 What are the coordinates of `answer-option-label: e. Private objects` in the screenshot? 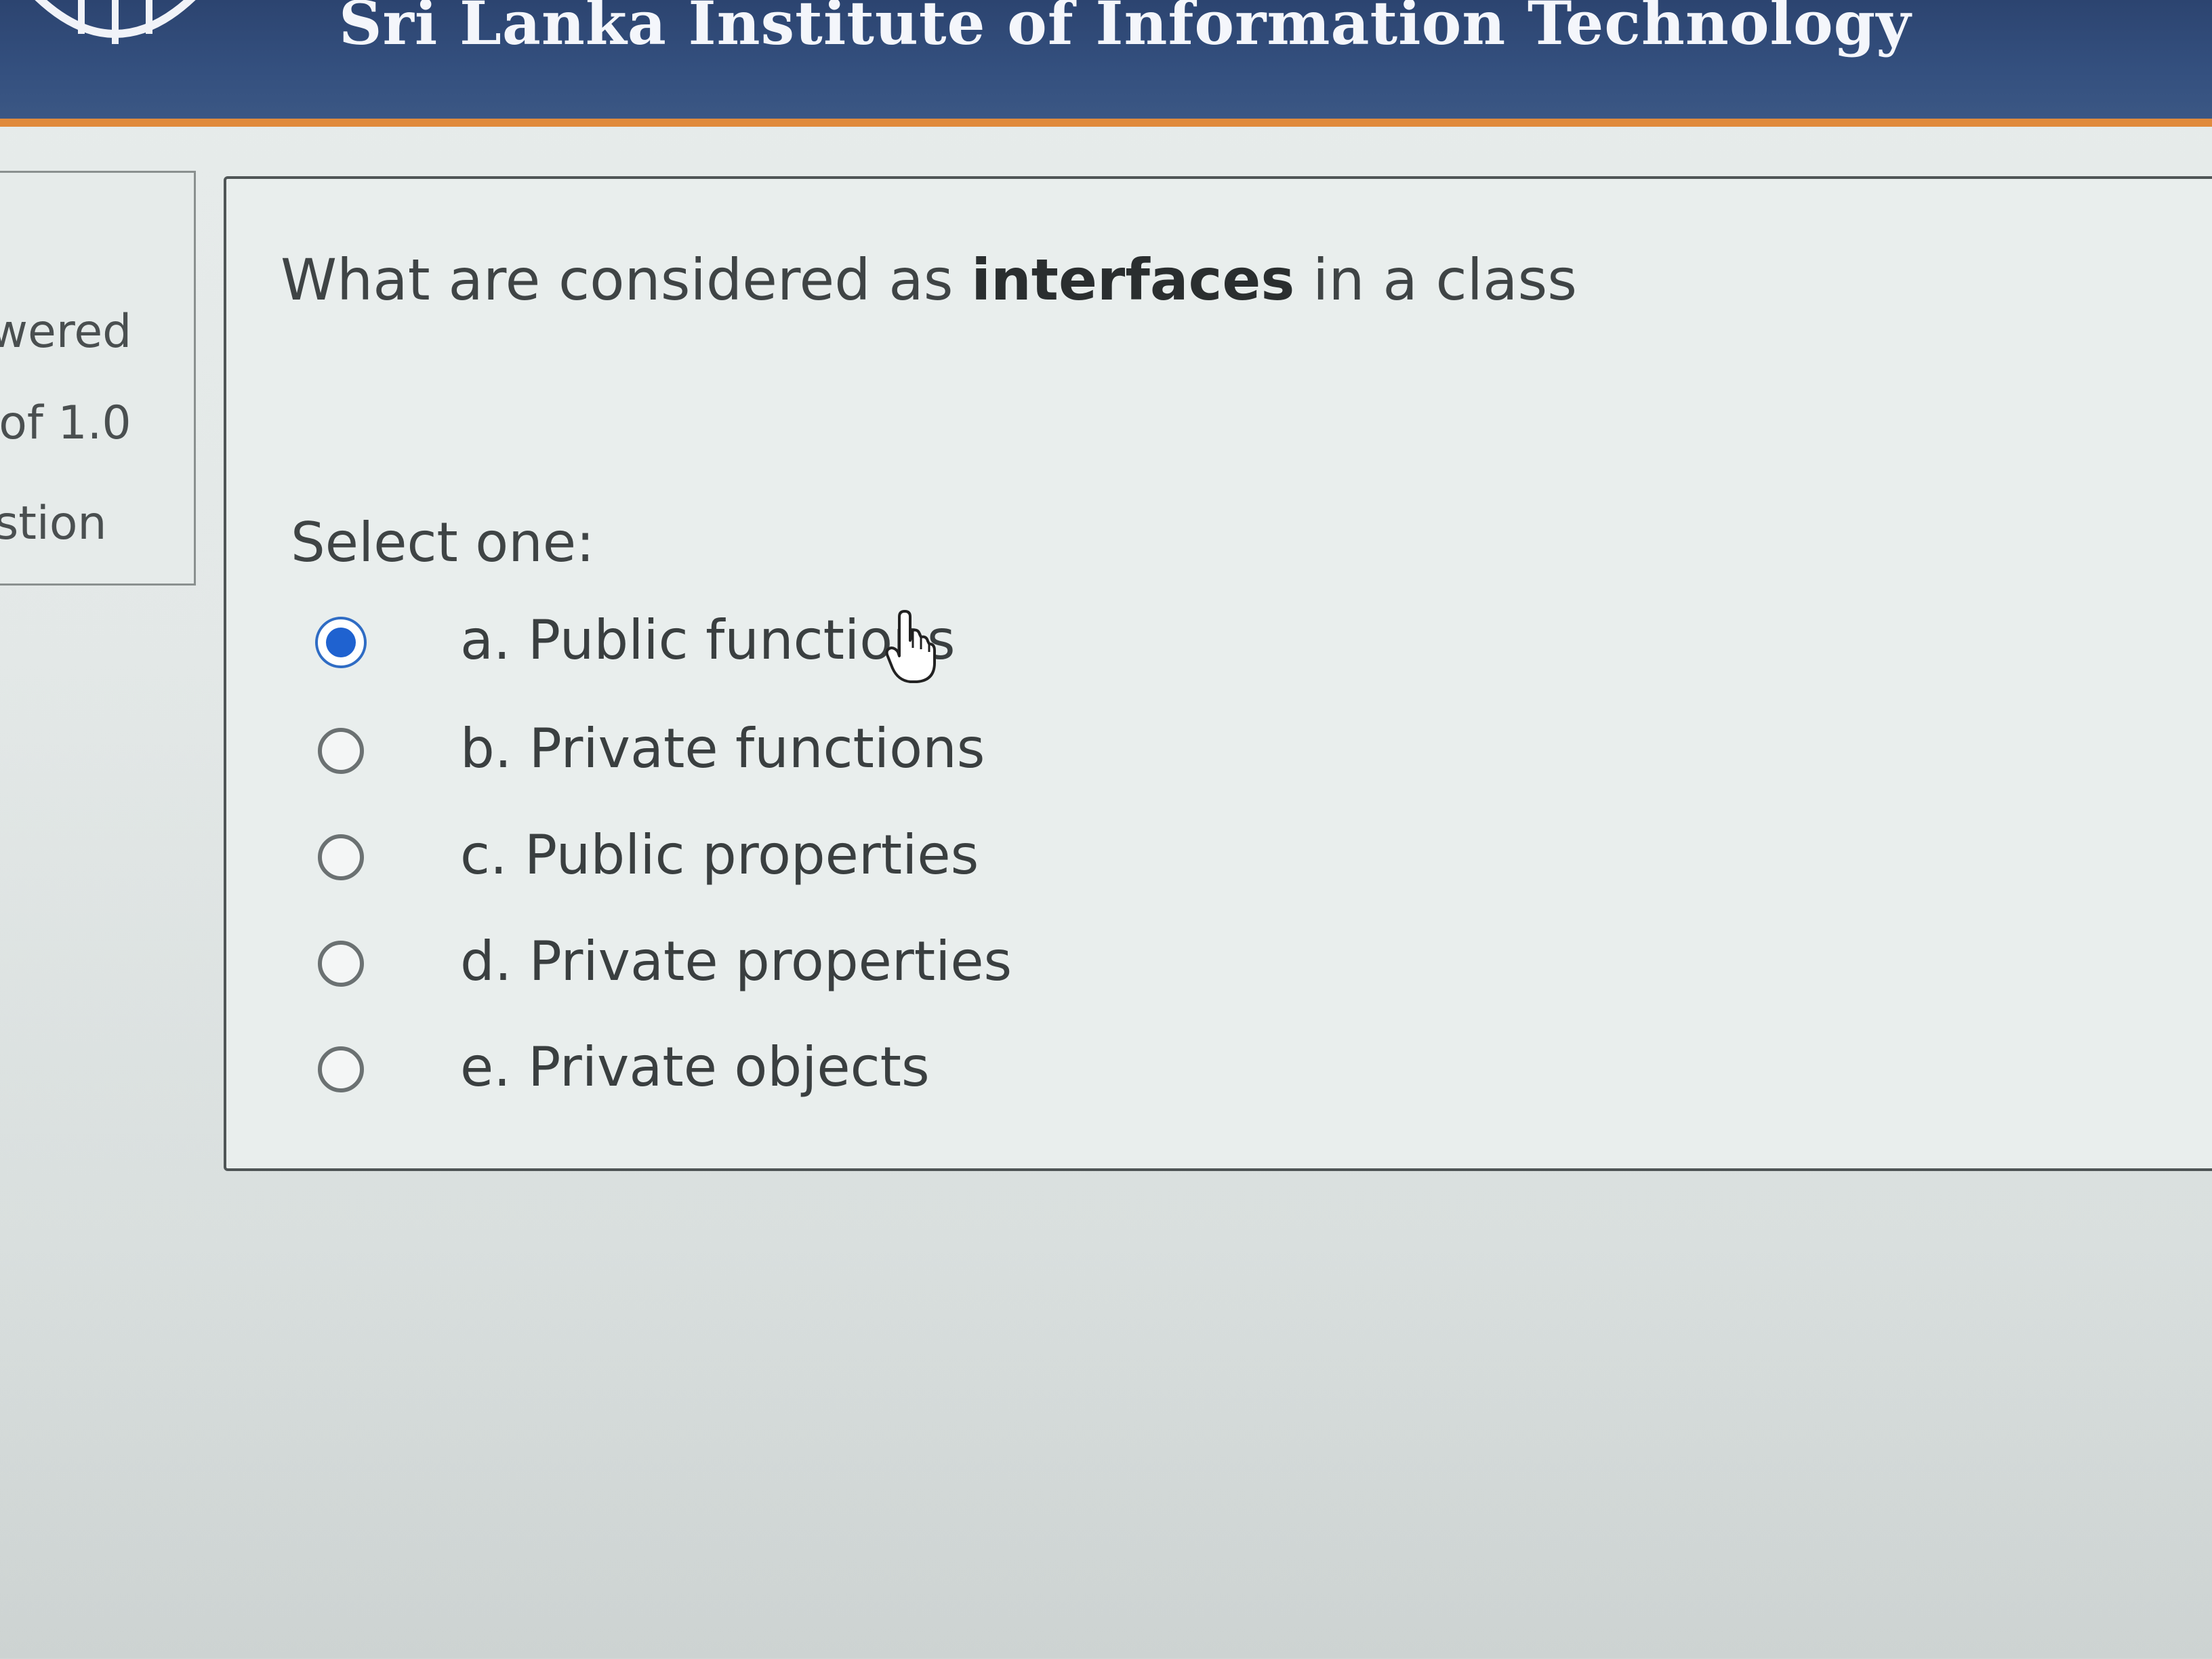 It's located at (695, 1068).